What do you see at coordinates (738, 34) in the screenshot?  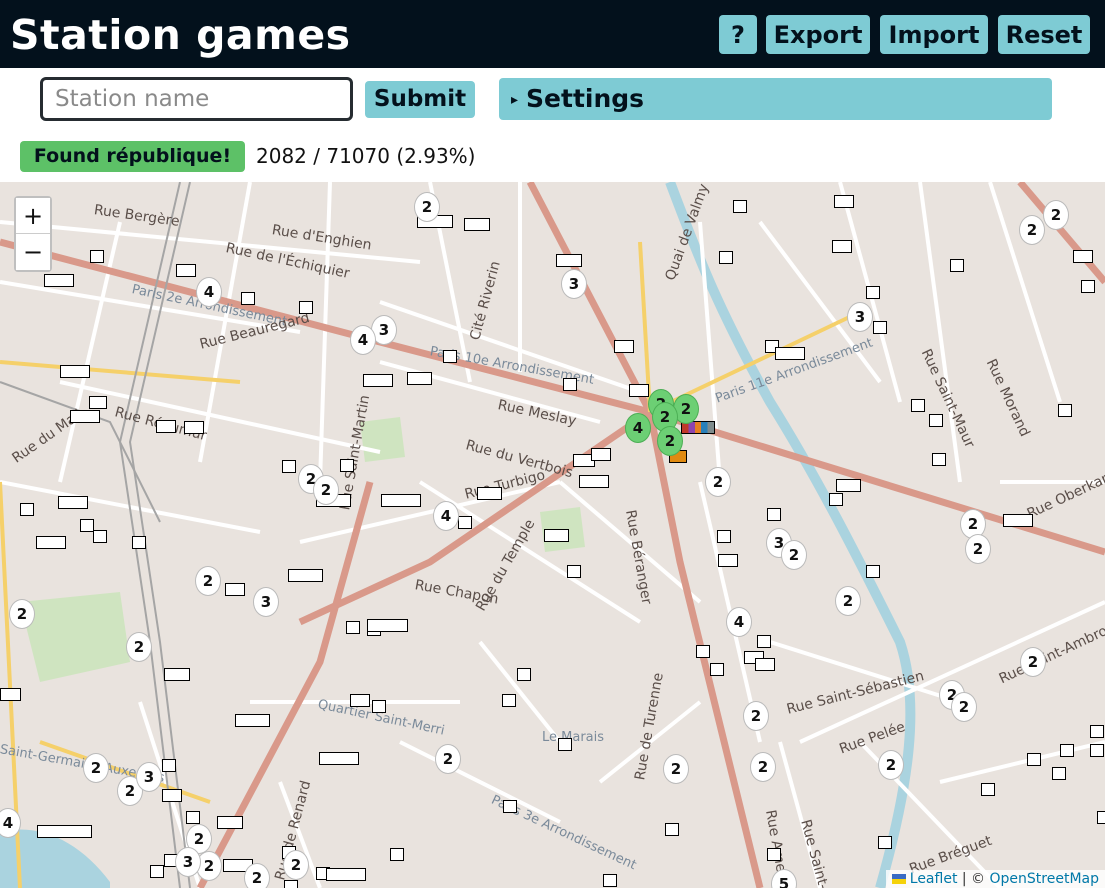 I see `help-button: ?` at bounding box center [738, 34].